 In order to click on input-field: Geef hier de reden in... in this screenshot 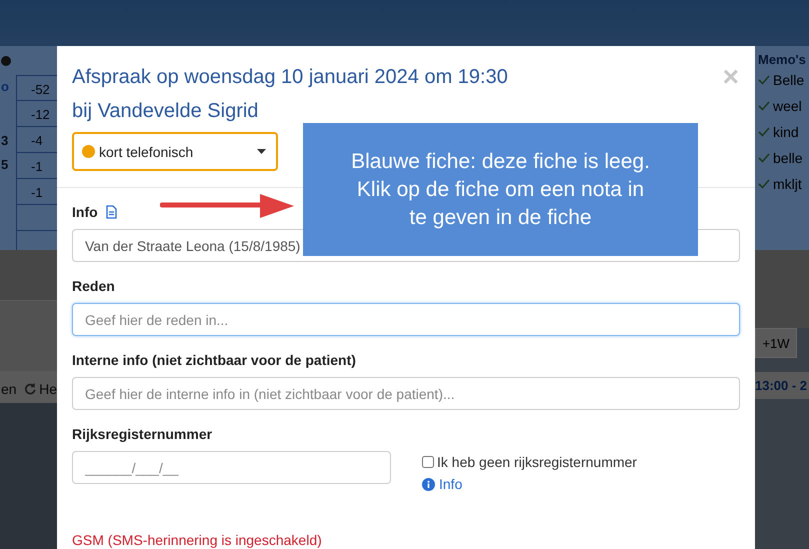, I will do `click(406, 319)`.